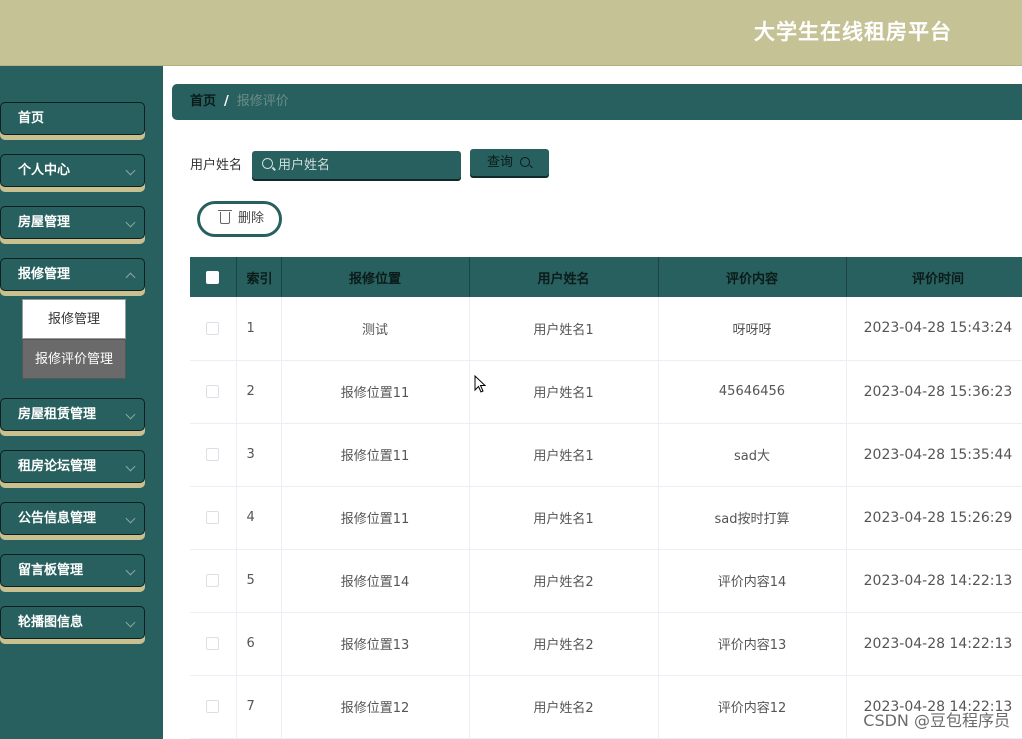  I want to click on sidebar-item-label: 房屋租赁管理, so click(57, 414).